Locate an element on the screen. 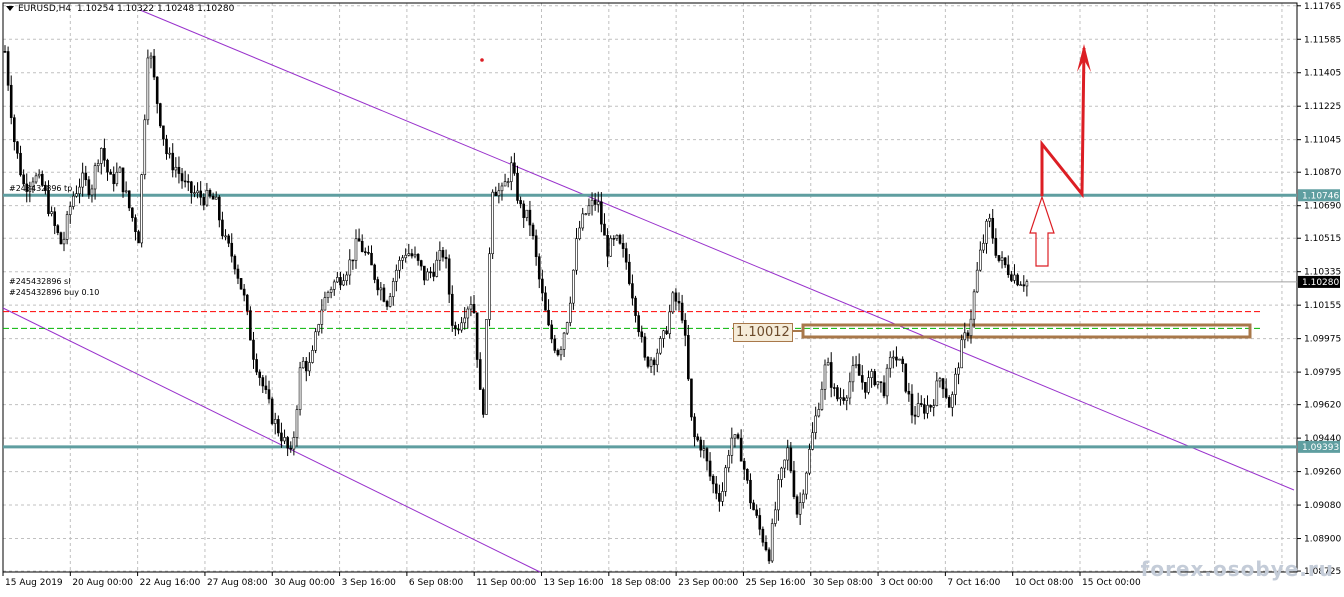 Image resolution: width=1344 pixels, height=597 pixels. tp-order-label: #245432896 tp is located at coordinates (41, 188).